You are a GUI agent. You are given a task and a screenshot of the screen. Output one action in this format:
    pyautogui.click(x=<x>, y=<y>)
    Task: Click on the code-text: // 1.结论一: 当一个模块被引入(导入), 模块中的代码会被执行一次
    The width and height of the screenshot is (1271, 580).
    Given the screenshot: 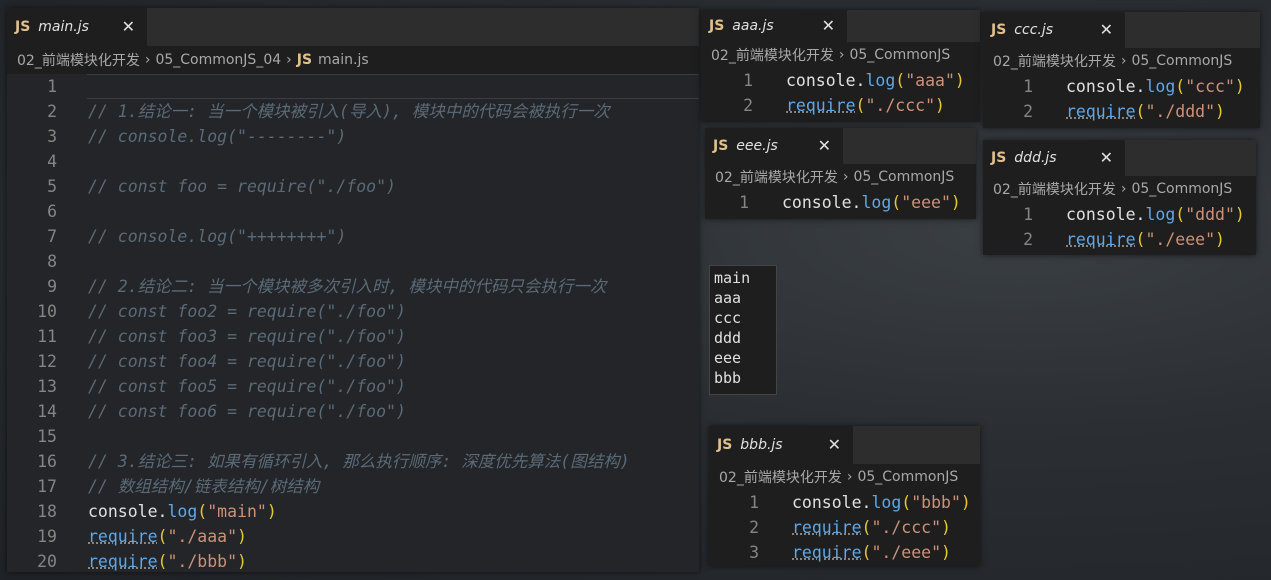 What is the action you would take?
    pyautogui.click(x=349, y=111)
    